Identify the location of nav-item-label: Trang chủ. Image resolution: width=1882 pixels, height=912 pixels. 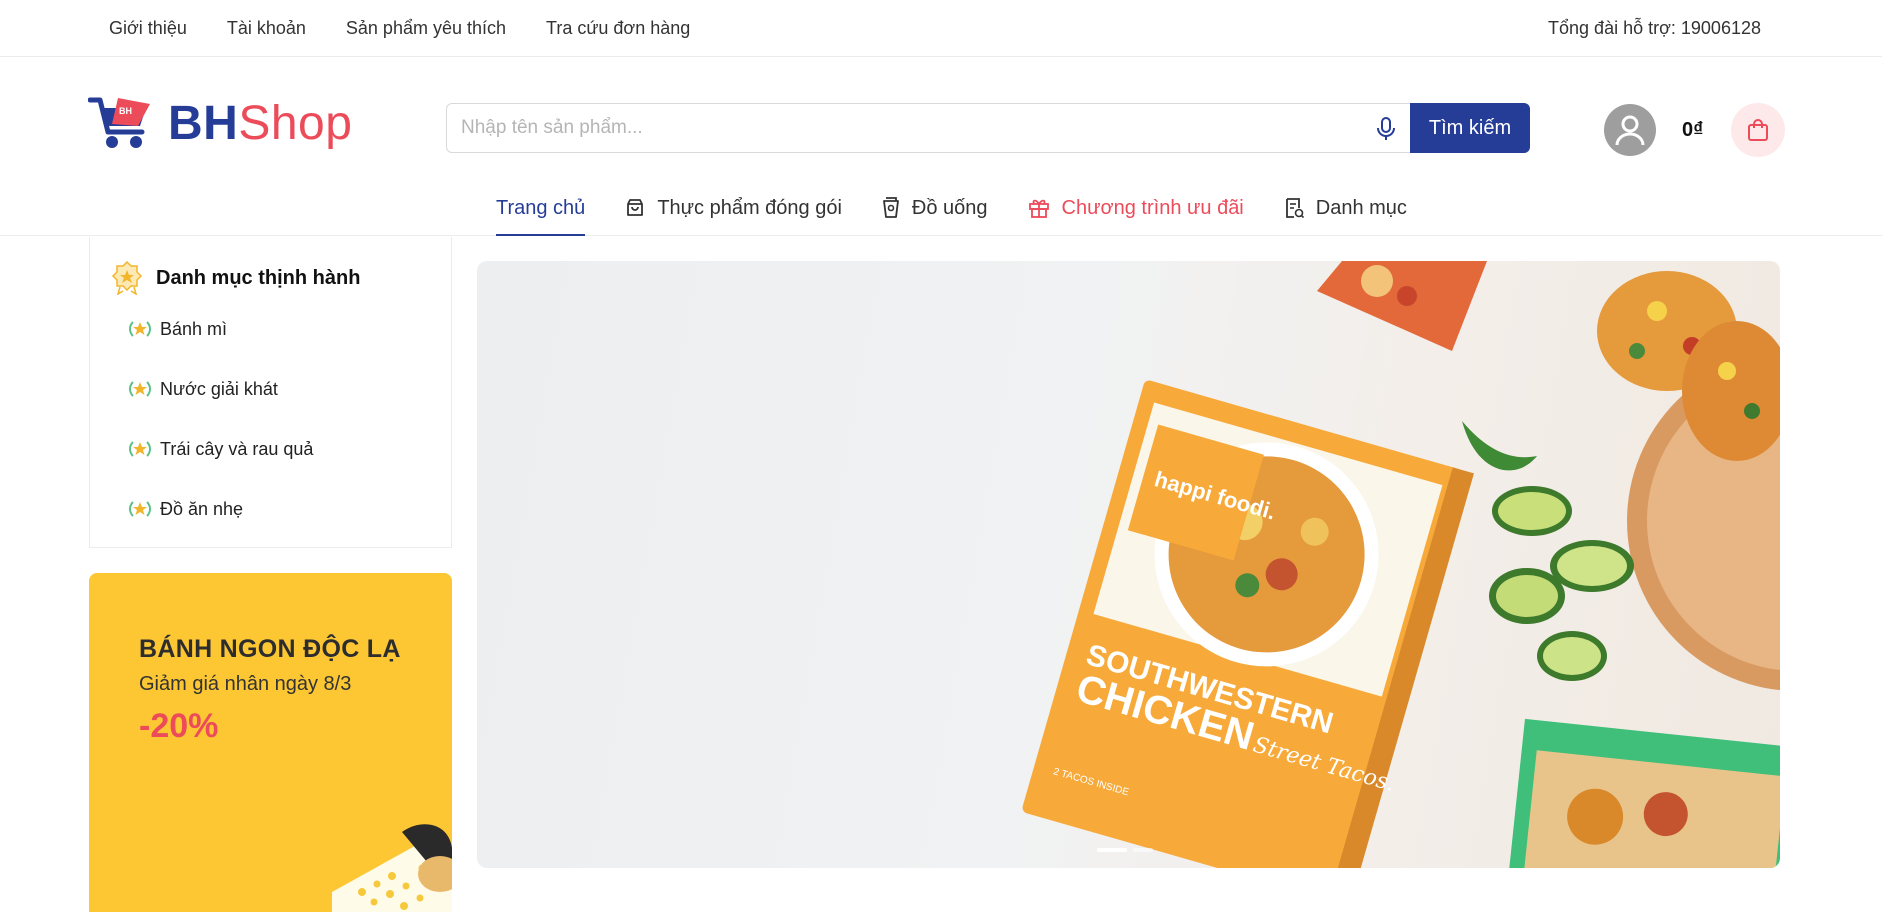
(541, 207).